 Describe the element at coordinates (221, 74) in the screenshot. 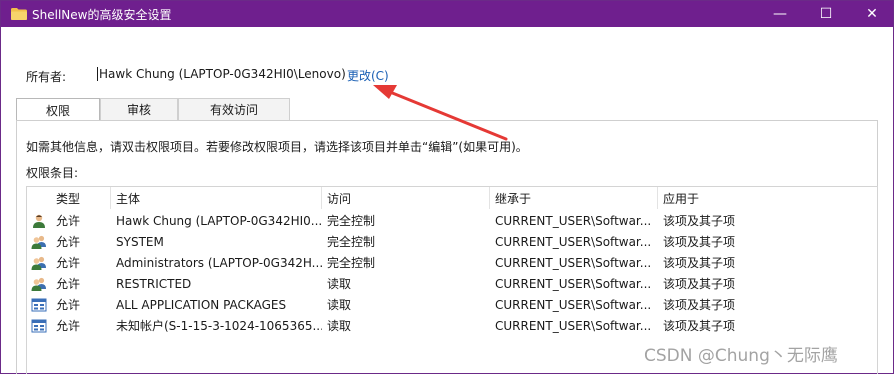

I see `owner-value: Hawk Chung (LAPTOP-0G342HI0\Lenovo)` at that location.